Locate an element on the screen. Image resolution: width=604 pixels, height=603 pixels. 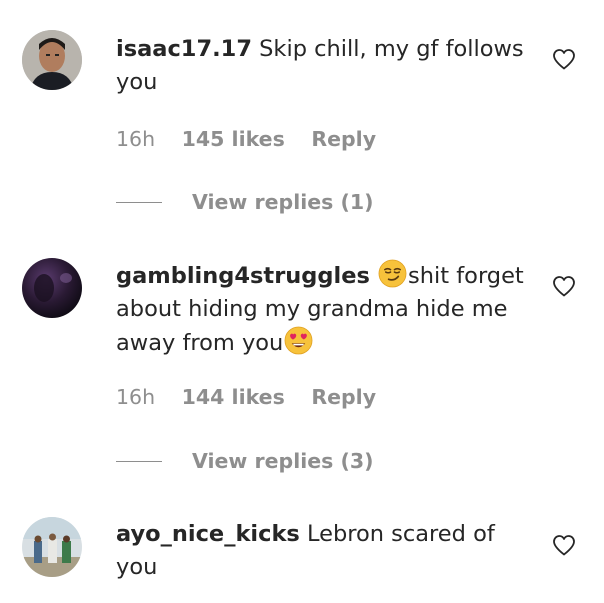
comment-text: isaac17.17 Skip chill, my gf follows you is located at coordinates (326, 66).